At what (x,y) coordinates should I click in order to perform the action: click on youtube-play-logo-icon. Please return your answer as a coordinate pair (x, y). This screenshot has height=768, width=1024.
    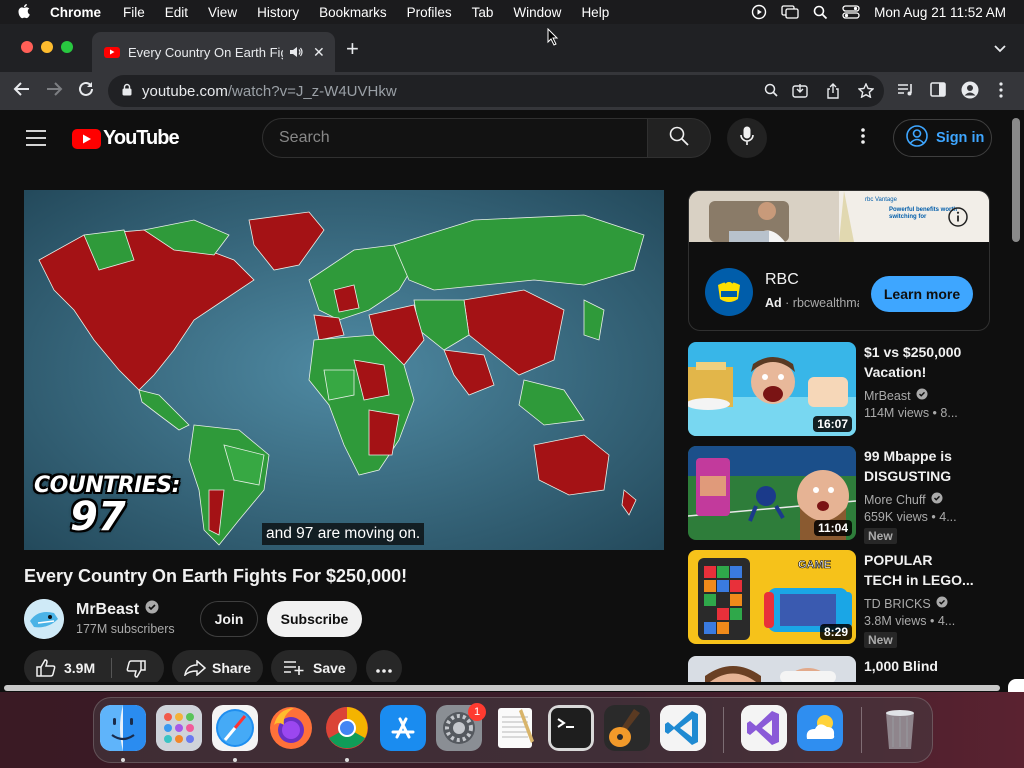
    Looking at the image, I should click on (86, 138).